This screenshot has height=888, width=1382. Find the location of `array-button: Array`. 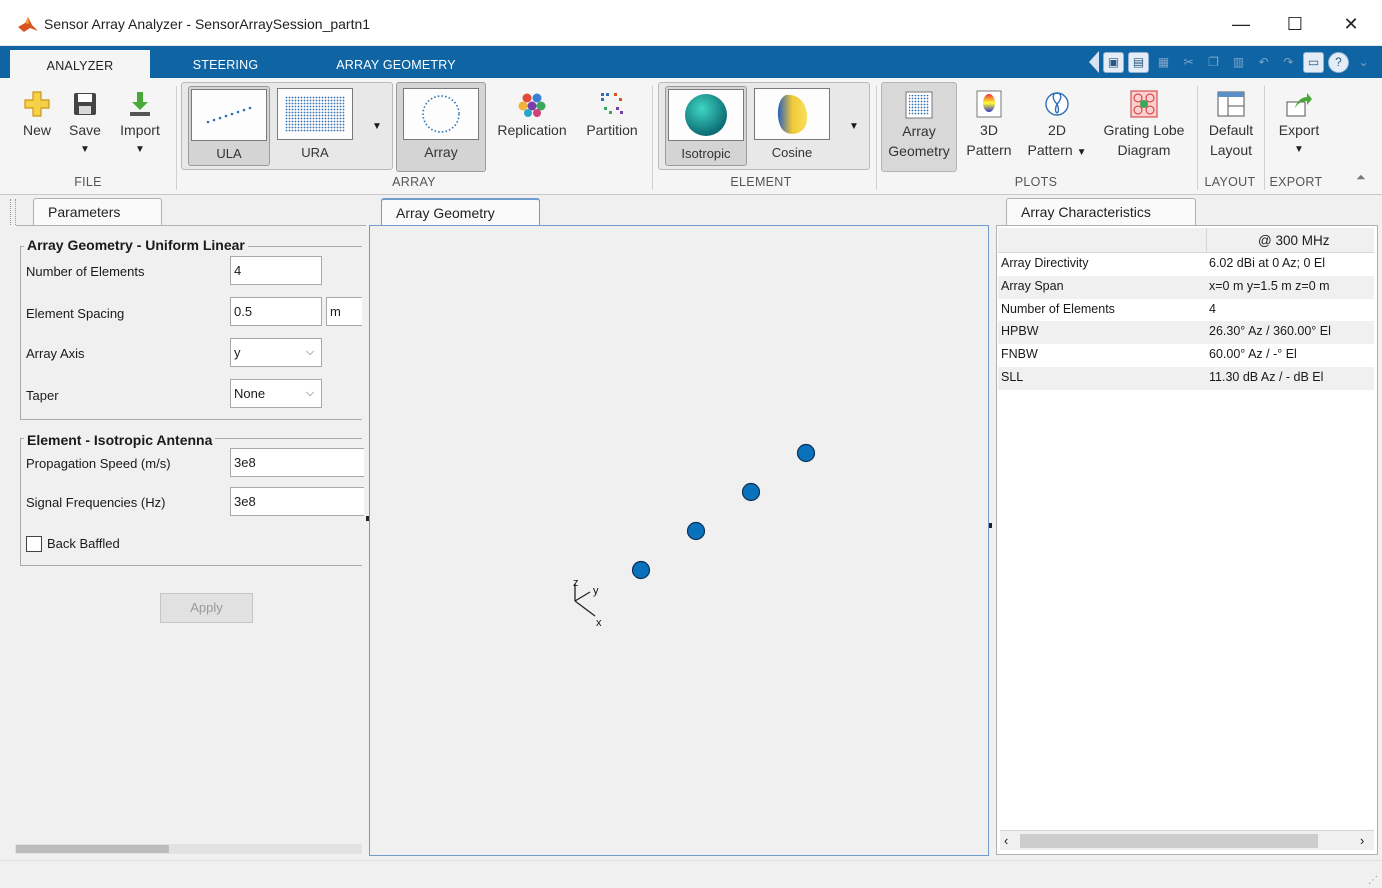

array-button: Array is located at coordinates (441, 127).